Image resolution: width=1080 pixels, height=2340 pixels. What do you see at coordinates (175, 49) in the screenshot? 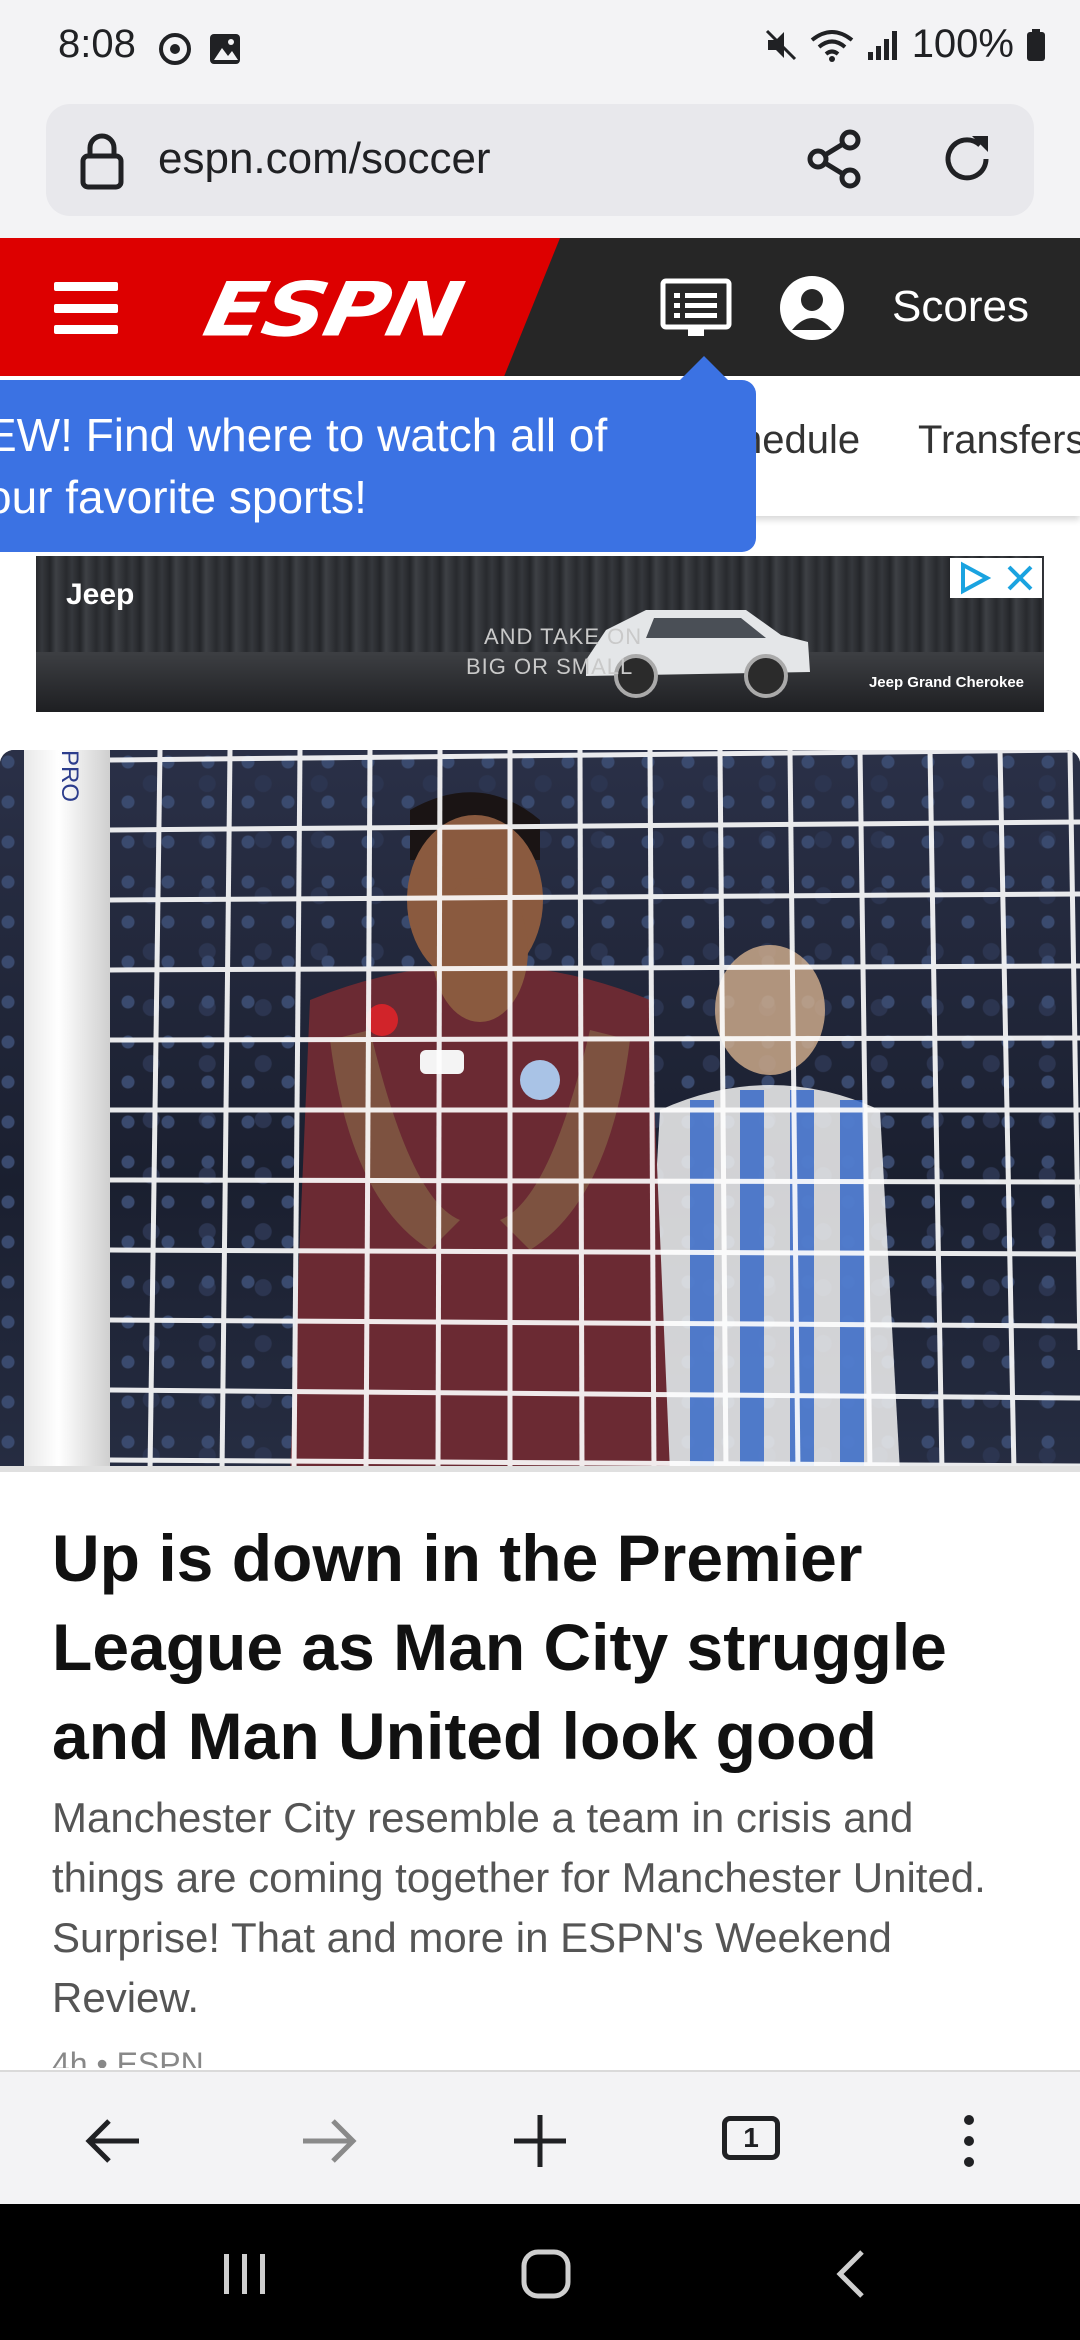
I see `notification-icon` at bounding box center [175, 49].